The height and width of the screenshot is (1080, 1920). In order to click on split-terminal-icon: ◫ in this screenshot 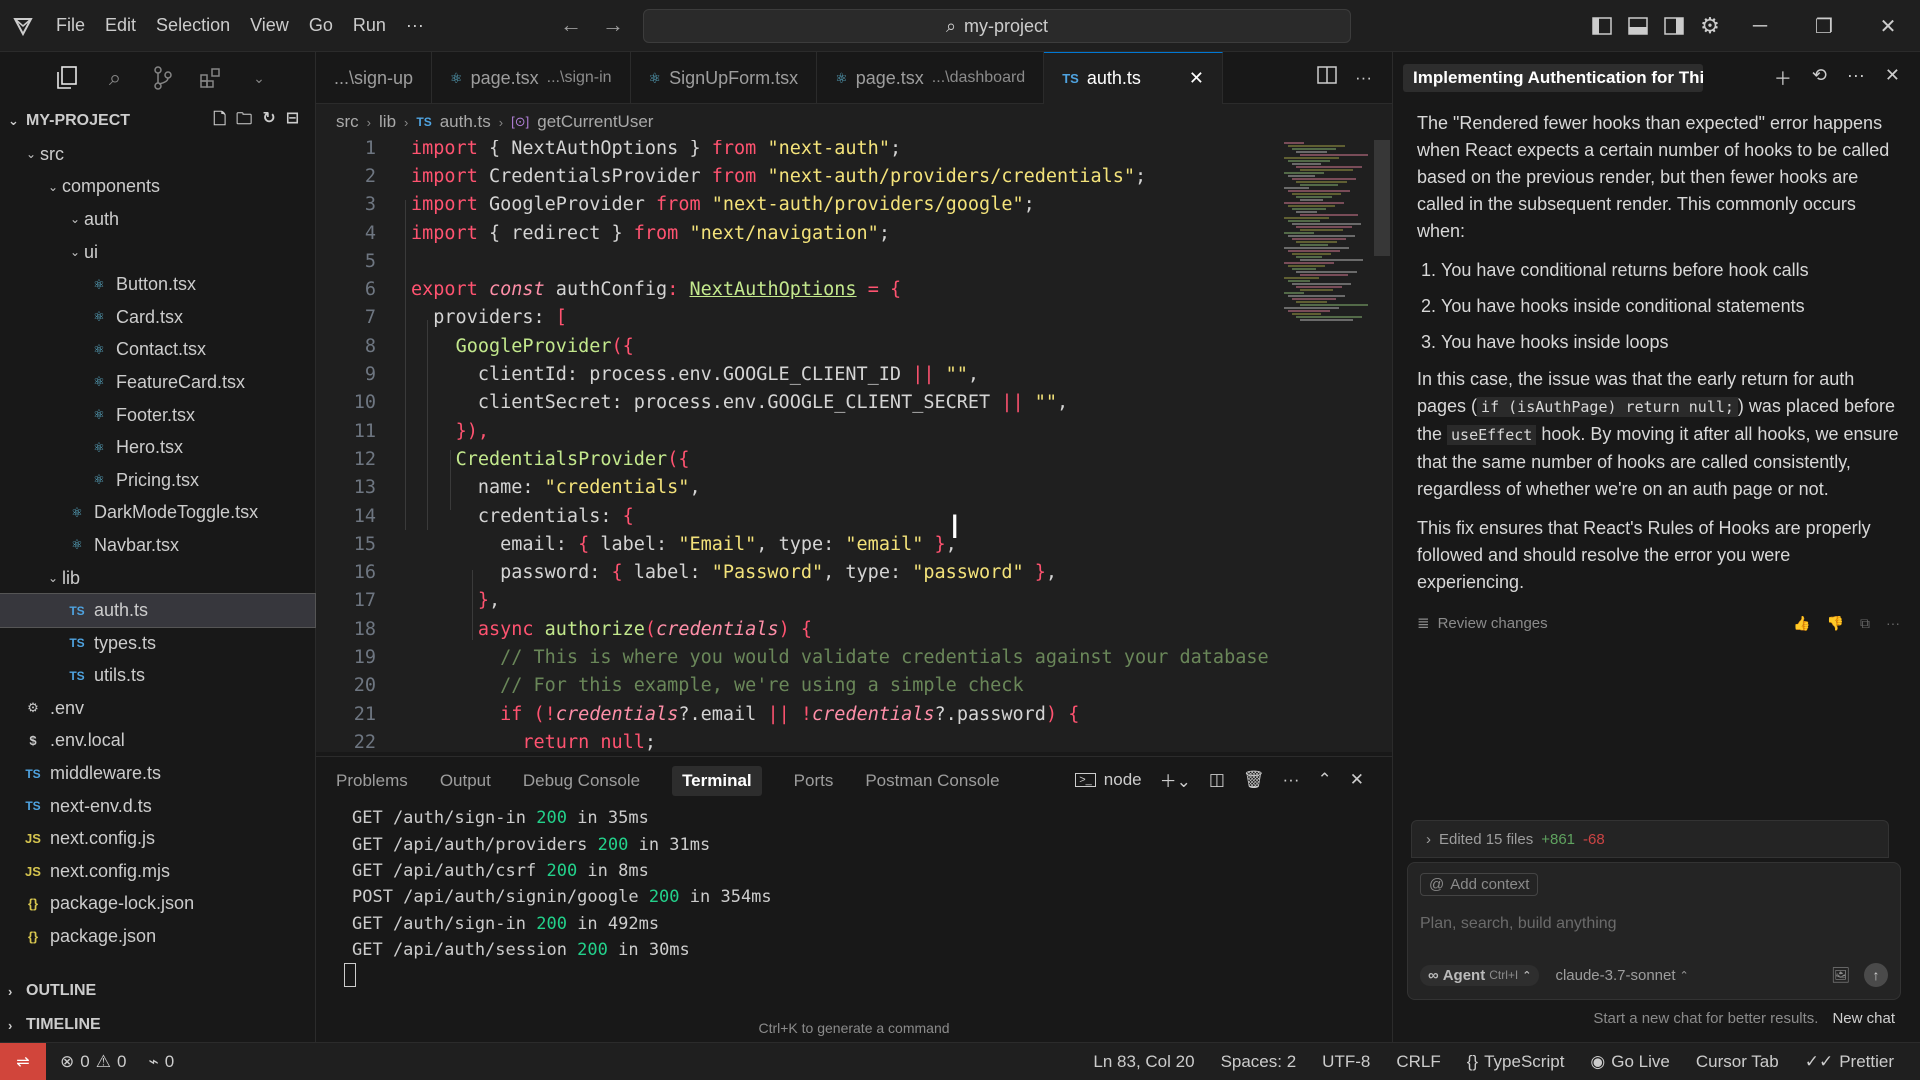, I will do `click(1217, 780)`.